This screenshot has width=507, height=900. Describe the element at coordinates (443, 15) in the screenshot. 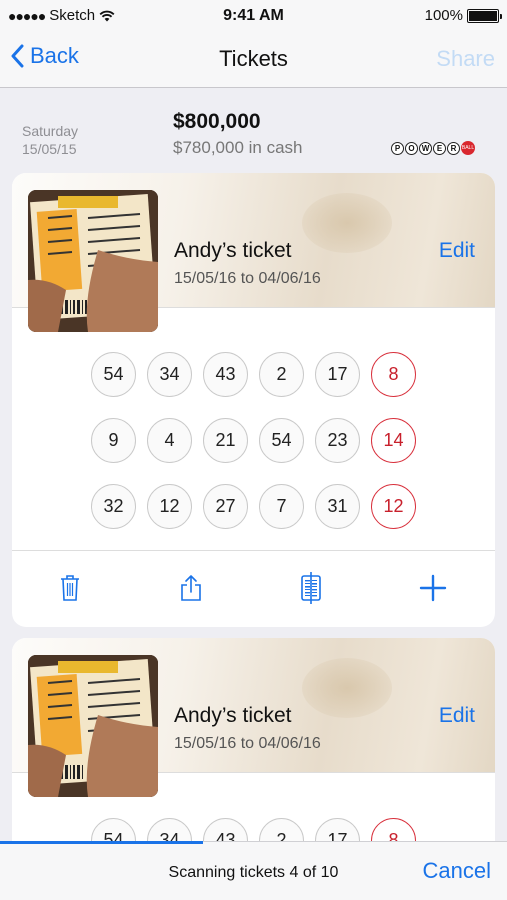

I see `battery-label: 100%` at that location.